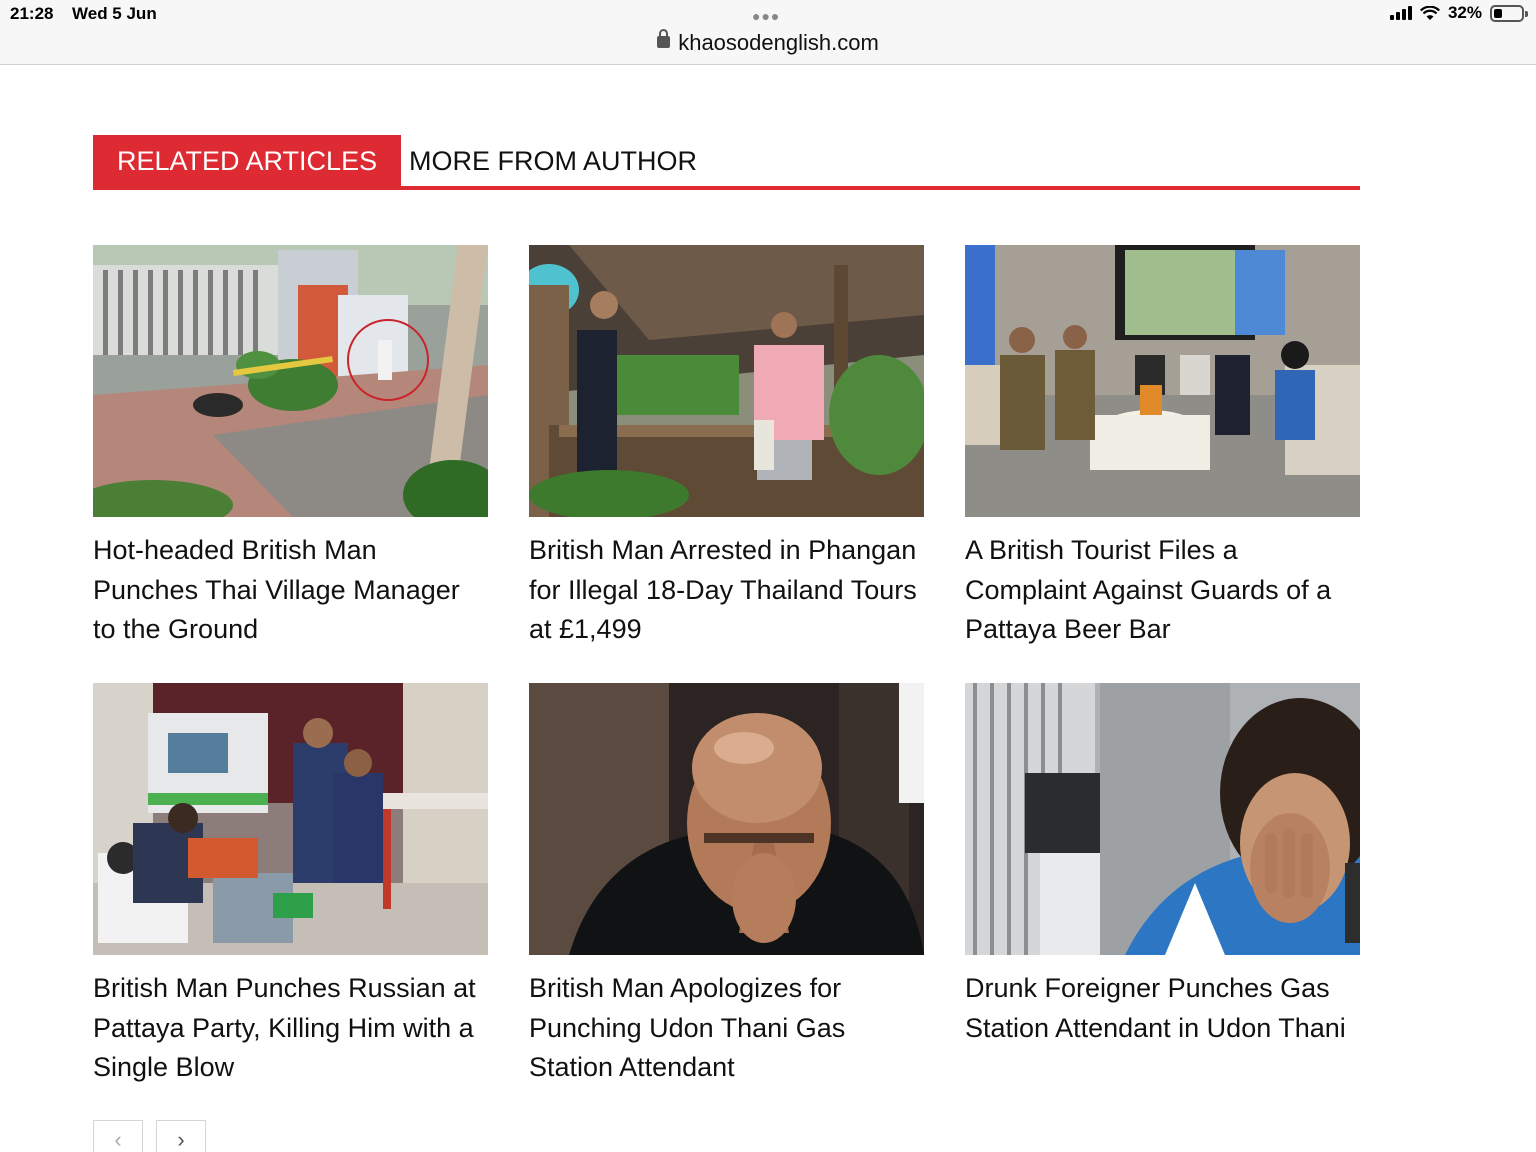  Describe the element at coordinates (181, 1139) in the screenshot. I see `chevron-right-icon: ›` at that location.